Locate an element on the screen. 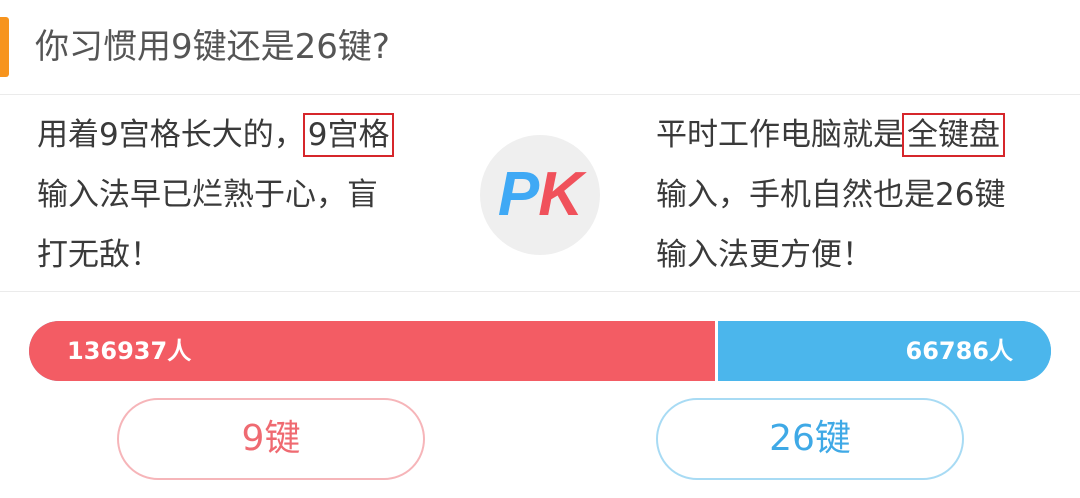 The height and width of the screenshot is (498, 1080). pk-logo: PK is located at coordinates (540, 195).